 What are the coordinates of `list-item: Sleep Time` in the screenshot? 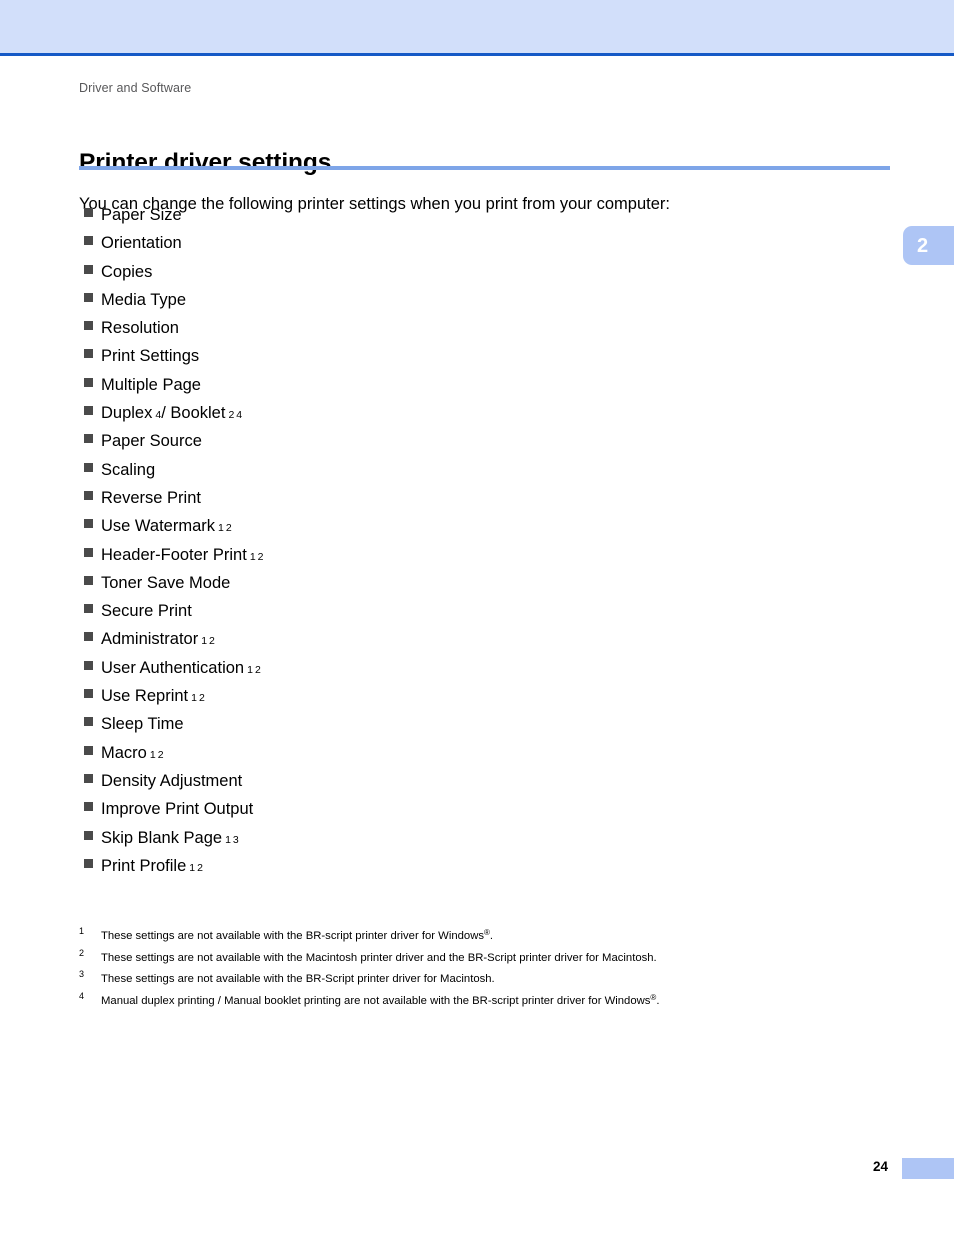 It's located at (474, 729).